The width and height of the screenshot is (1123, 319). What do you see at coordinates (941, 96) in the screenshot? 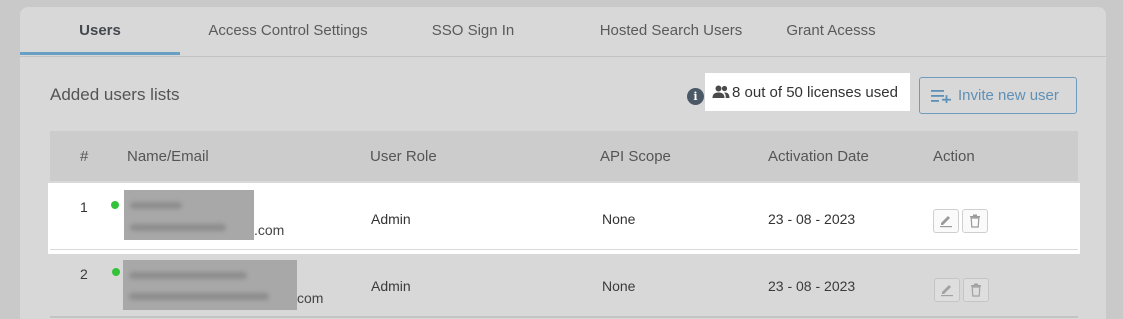
I see `add-list-icon` at bounding box center [941, 96].